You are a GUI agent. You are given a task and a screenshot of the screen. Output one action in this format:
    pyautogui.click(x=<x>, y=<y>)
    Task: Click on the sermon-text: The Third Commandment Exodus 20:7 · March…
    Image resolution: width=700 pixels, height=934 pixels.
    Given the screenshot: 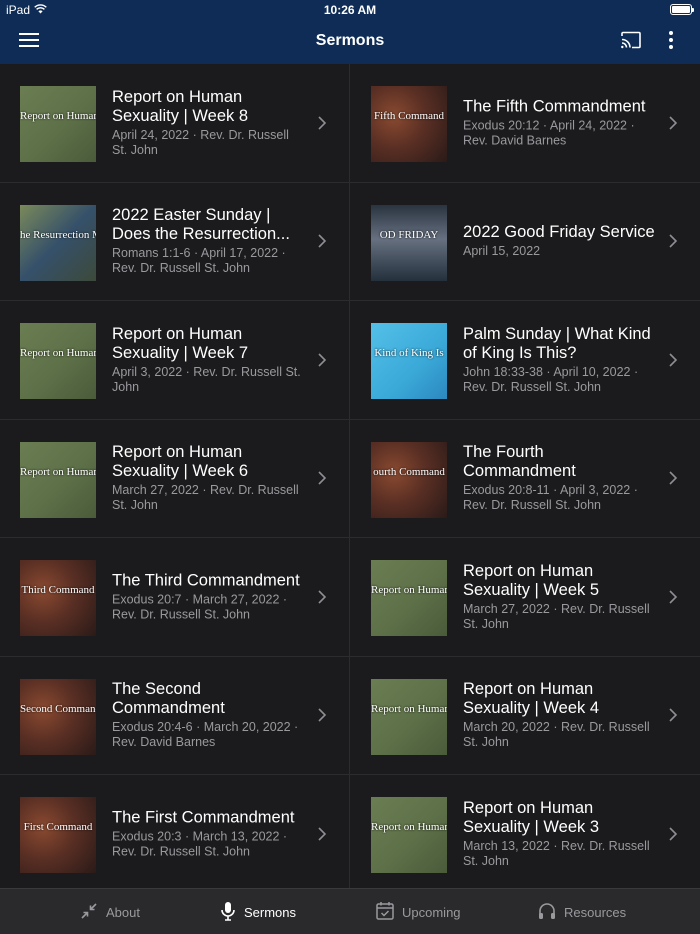 What is the action you would take?
    pyautogui.click(x=209, y=596)
    